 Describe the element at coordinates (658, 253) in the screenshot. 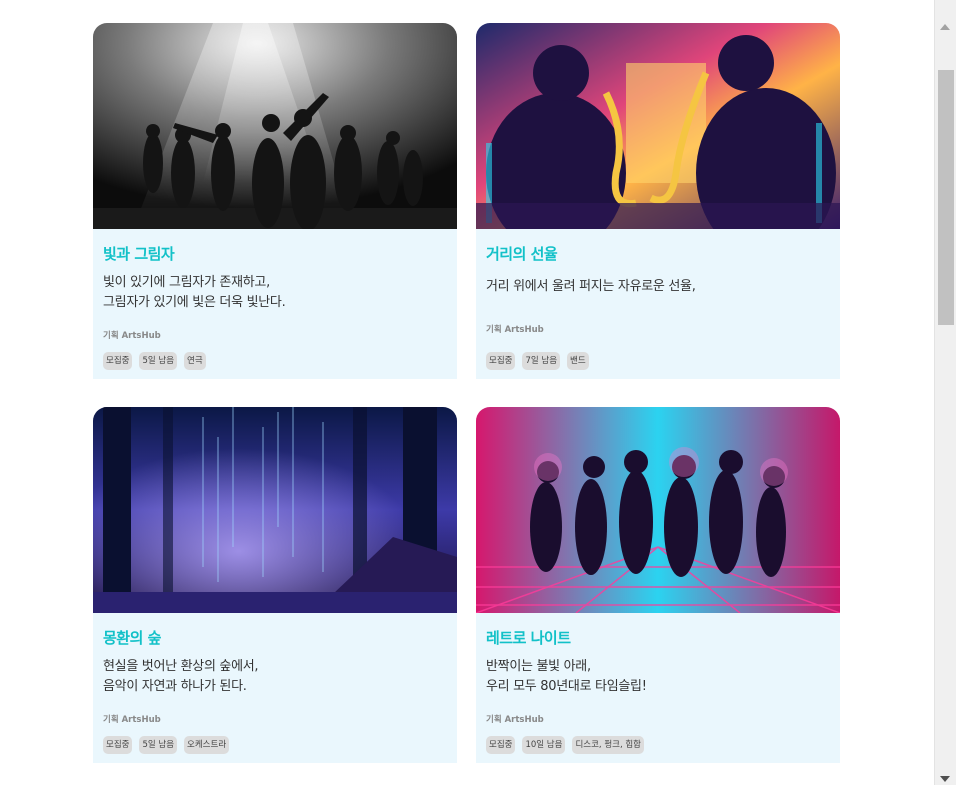

I see `card-title: 거리의 선율` at that location.